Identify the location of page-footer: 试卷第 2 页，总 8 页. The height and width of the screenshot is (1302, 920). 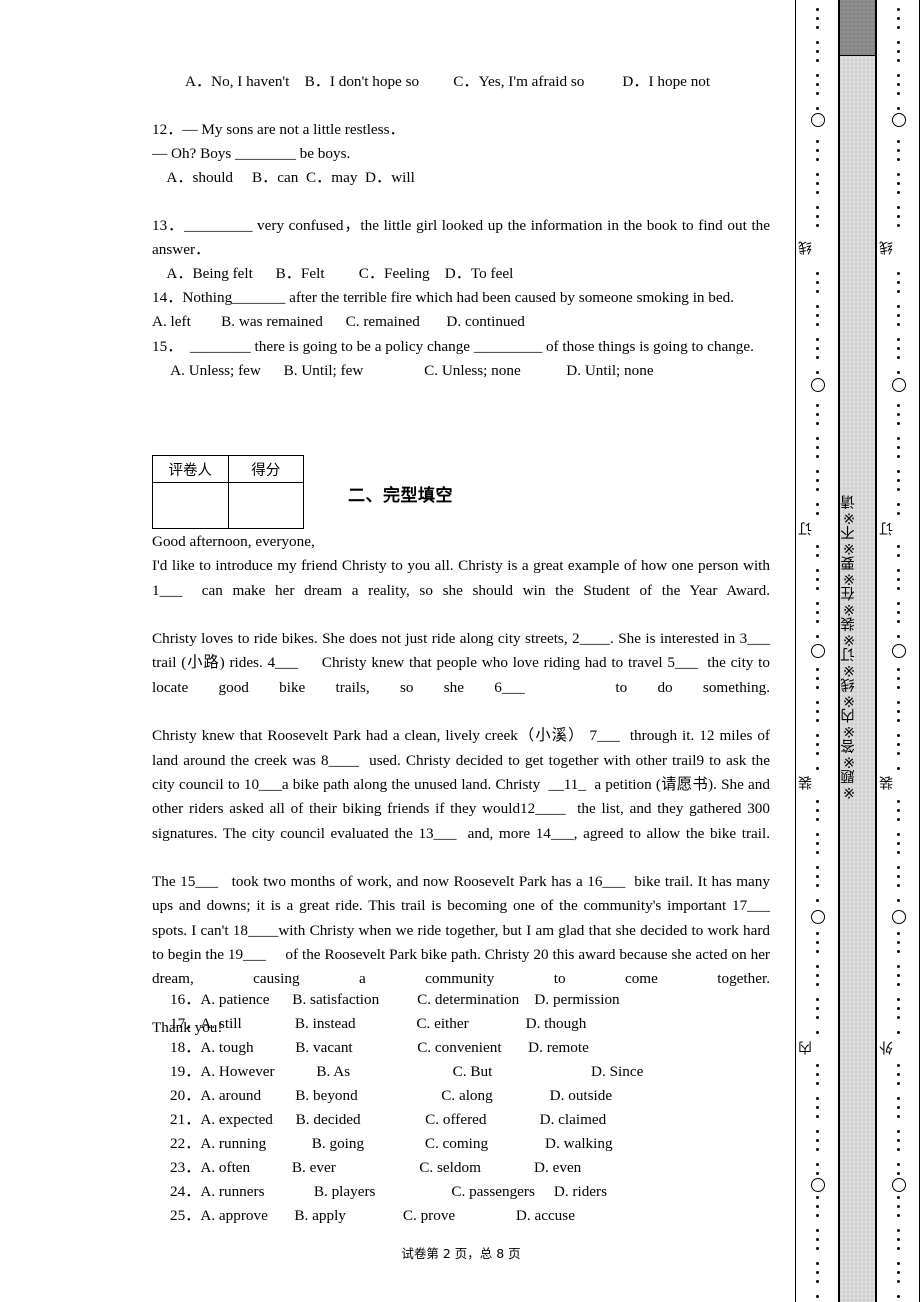
(461, 1253).